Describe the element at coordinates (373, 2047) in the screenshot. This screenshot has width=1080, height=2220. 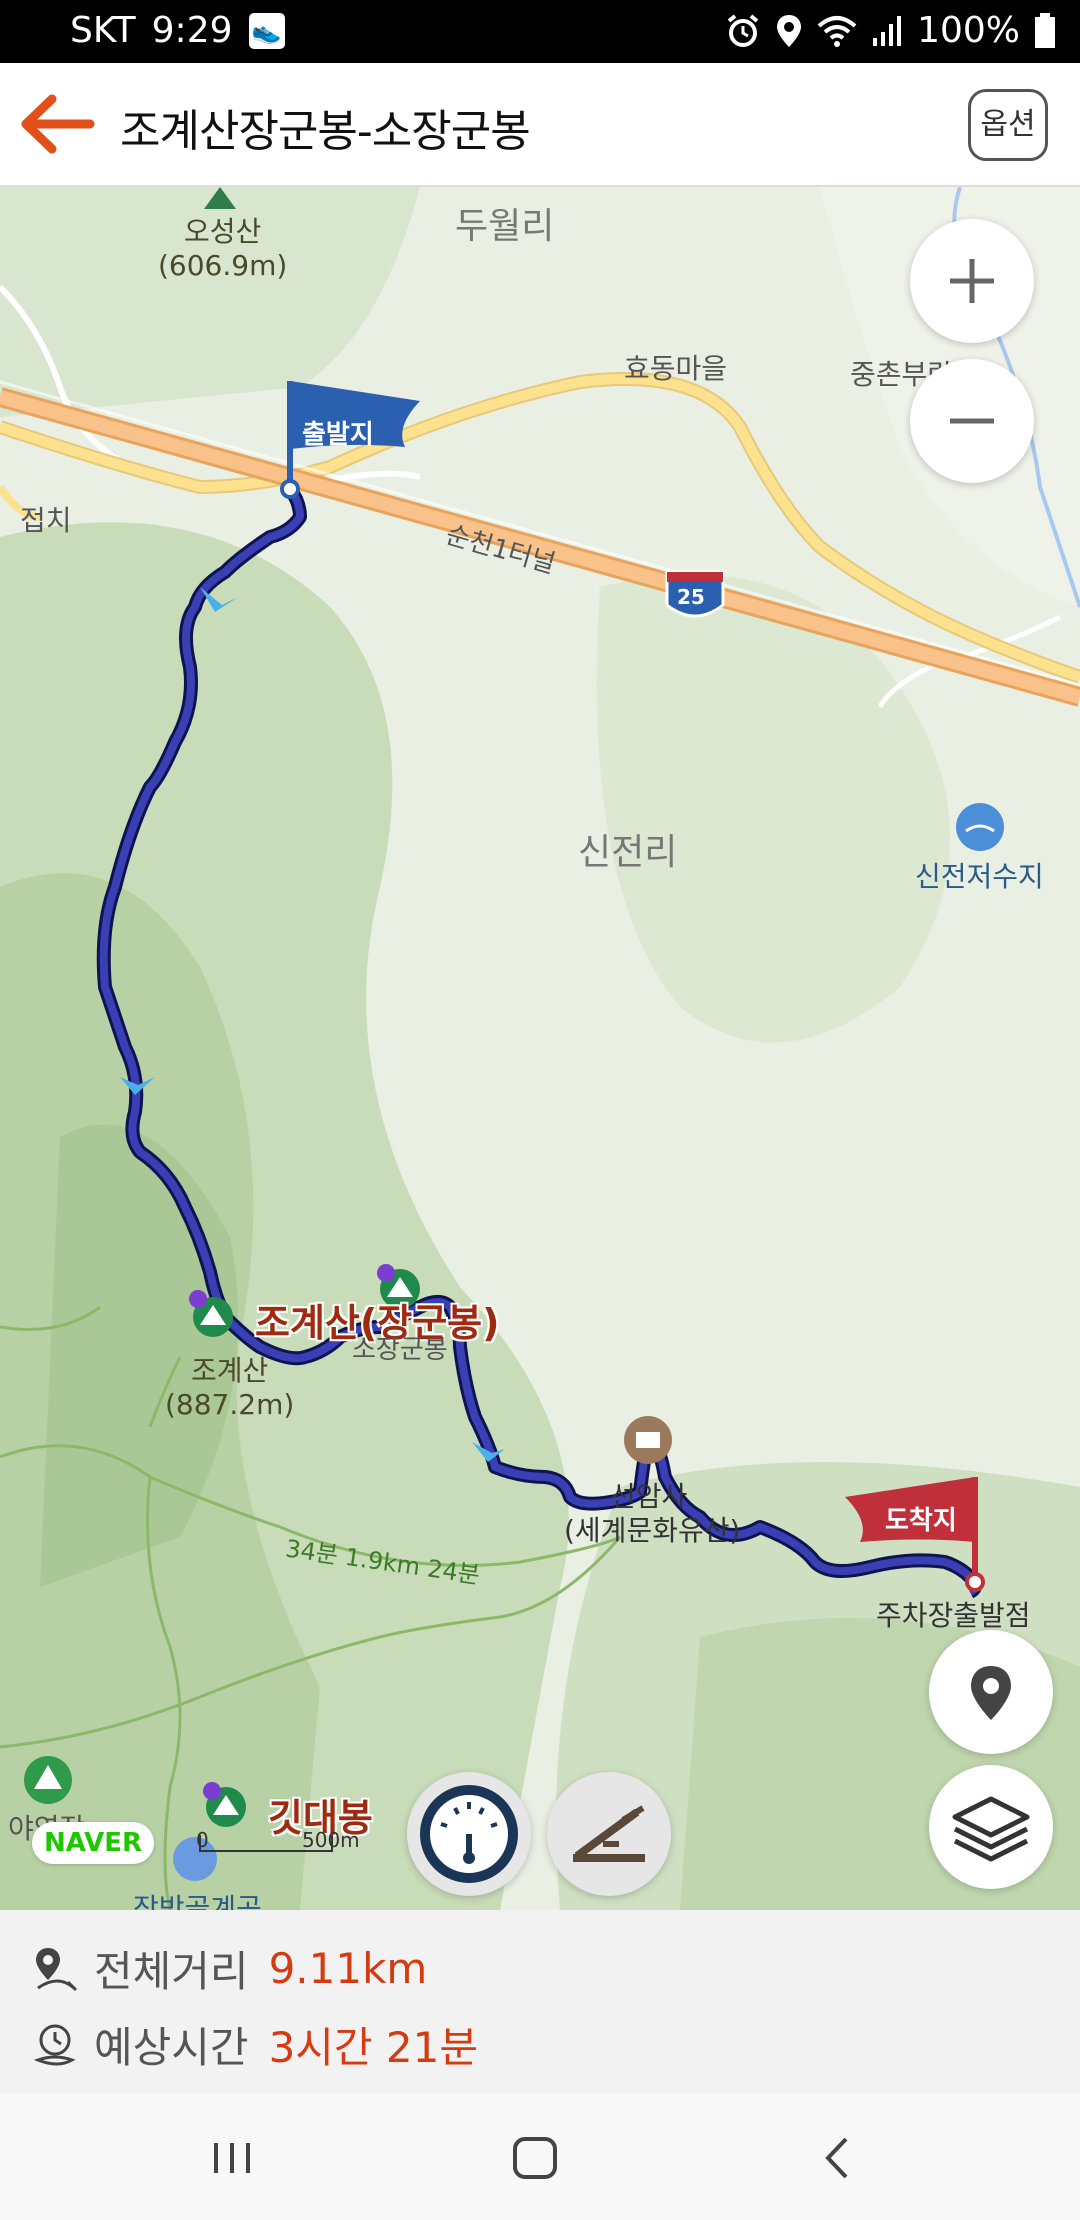
I see `time-value: 3시간 21분` at that location.